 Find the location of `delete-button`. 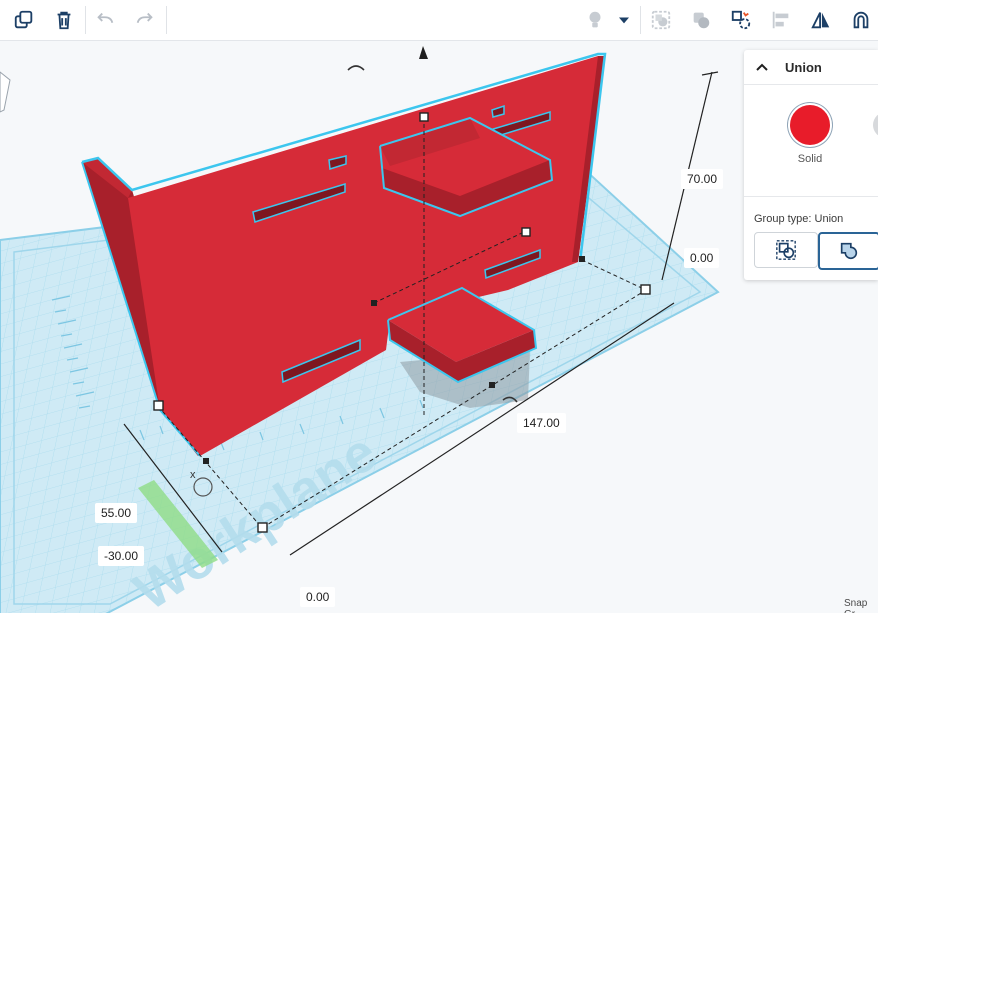

delete-button is located at coordinates (64, 20).